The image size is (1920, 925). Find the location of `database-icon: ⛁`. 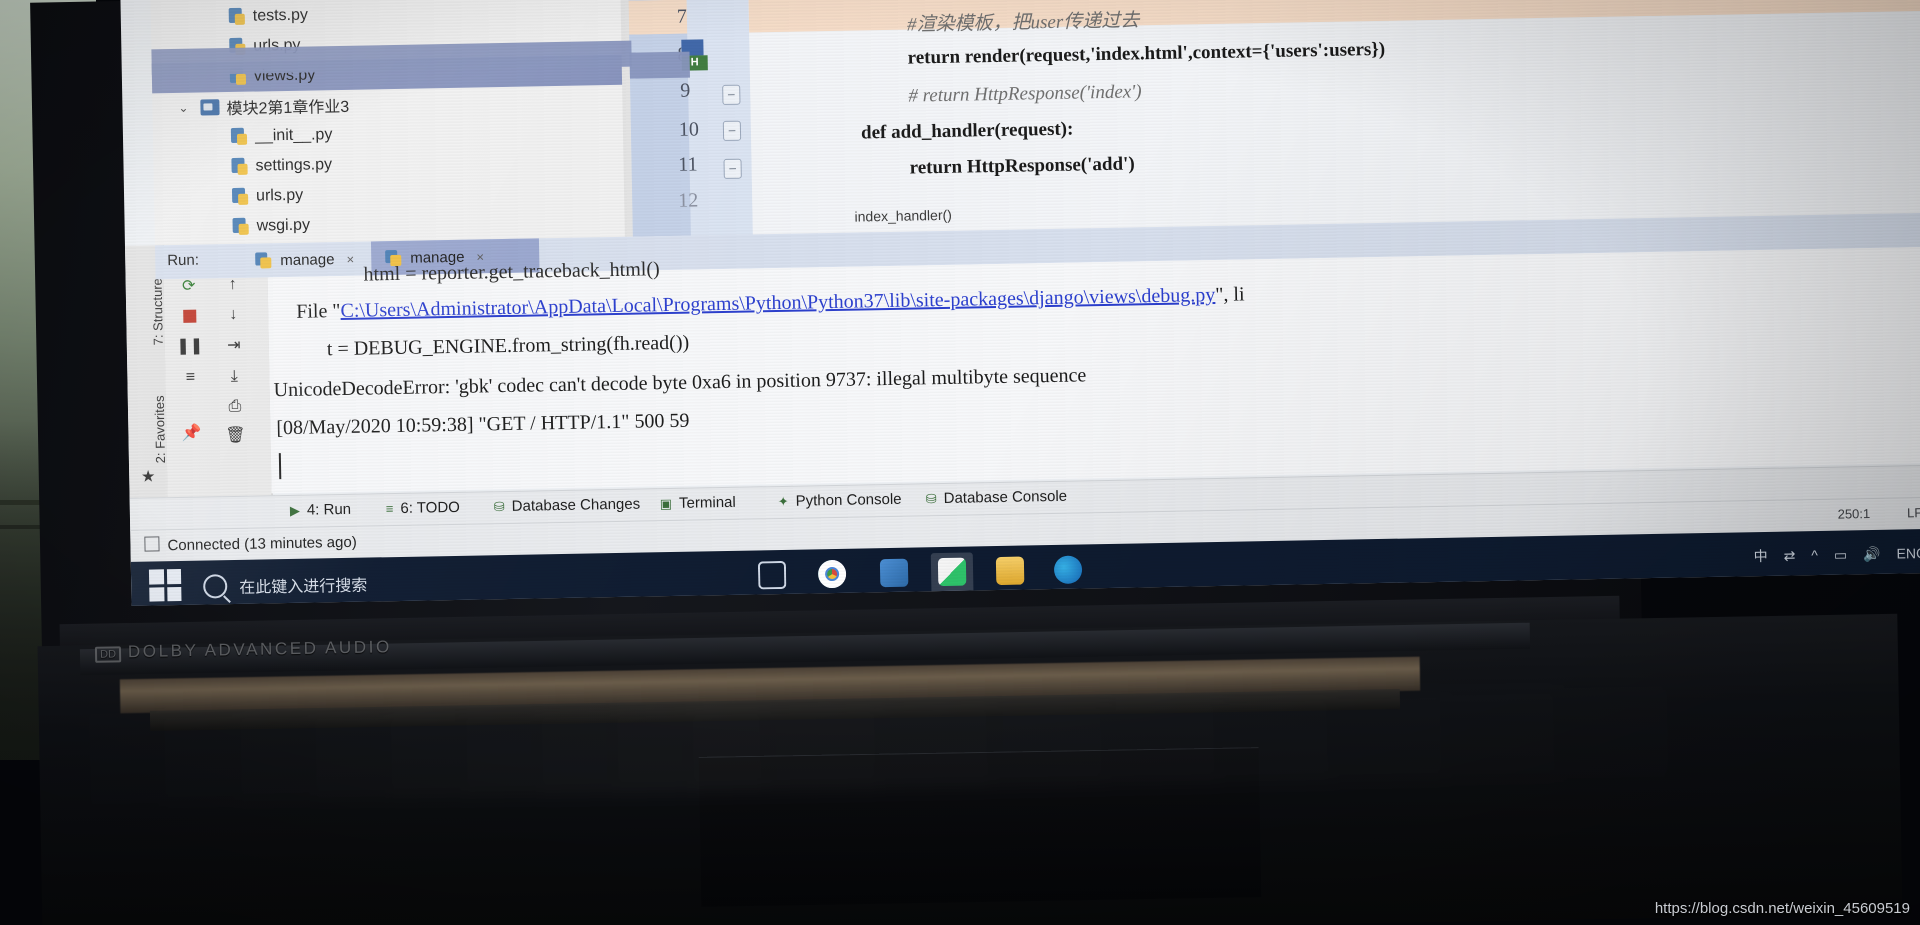

database-icon: ⛁ is located at coordinates (499, 506).